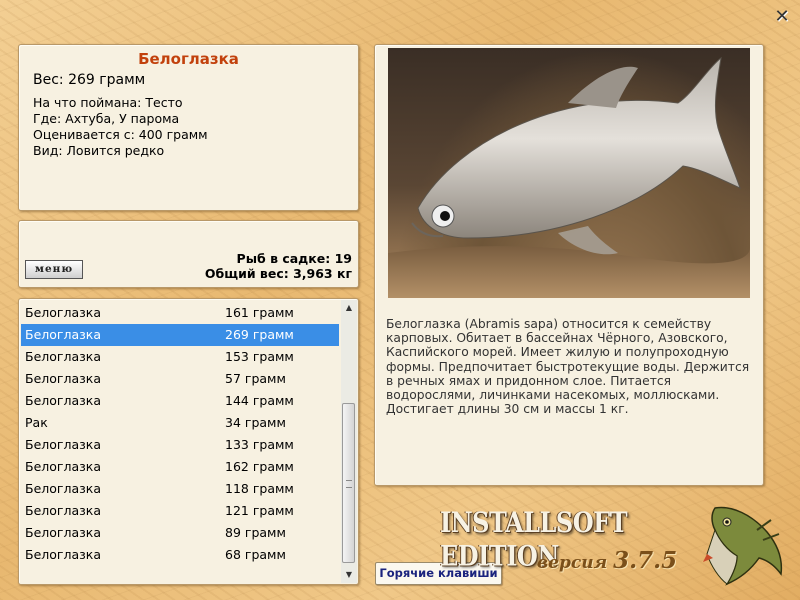  Describe the element at coordinates (180, 423) in the screenshot. I see `list-item: Рак 34 грамм` at that location.